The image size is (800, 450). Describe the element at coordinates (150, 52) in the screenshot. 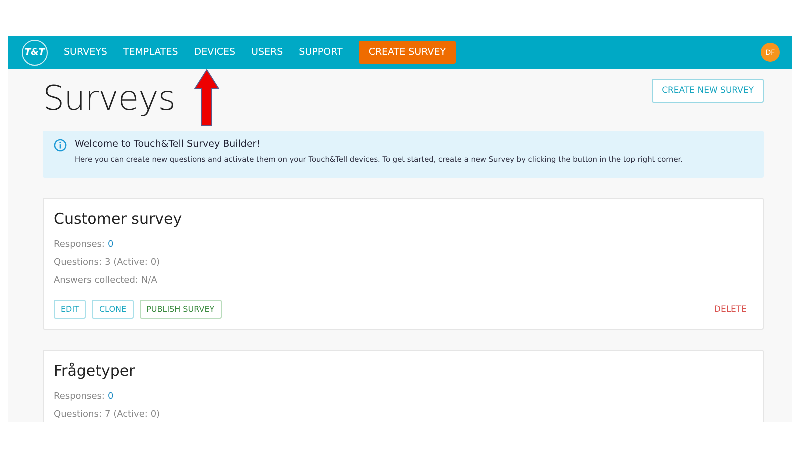

I see `nav-link: TEMPLATES` at that location.